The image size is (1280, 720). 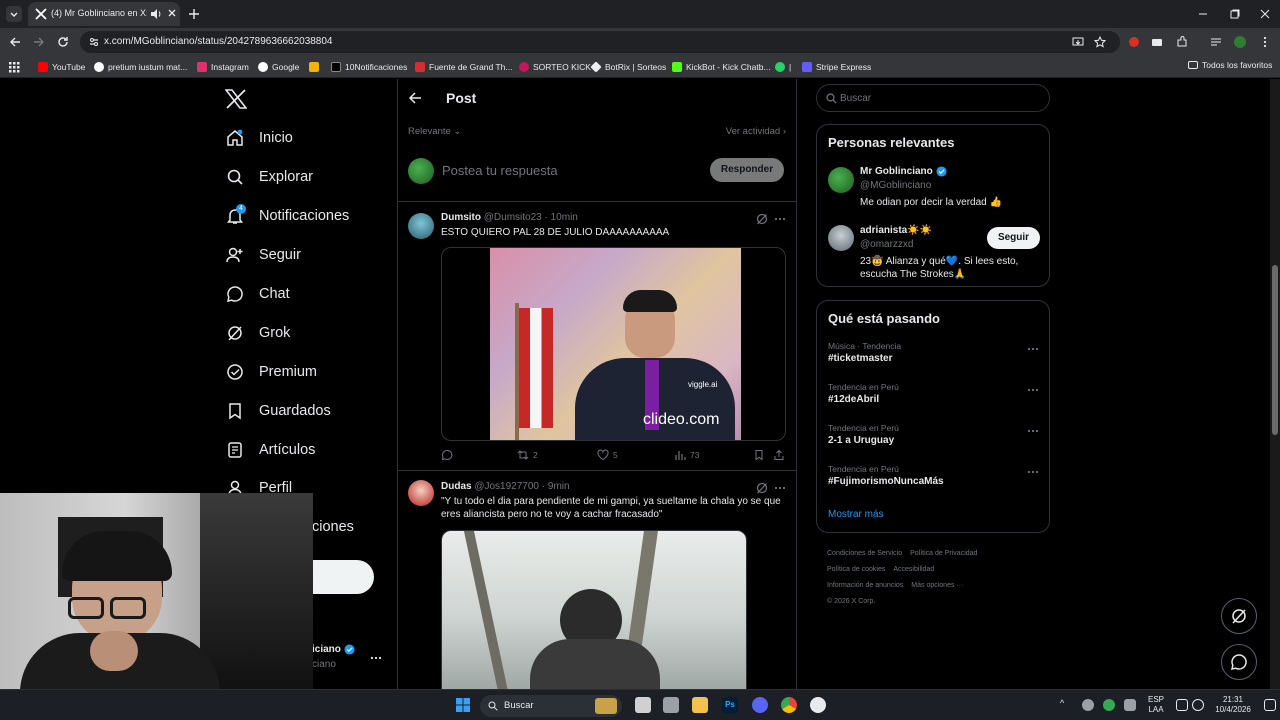 I want to click on microphone-icon, so click(x=1130, y=705).